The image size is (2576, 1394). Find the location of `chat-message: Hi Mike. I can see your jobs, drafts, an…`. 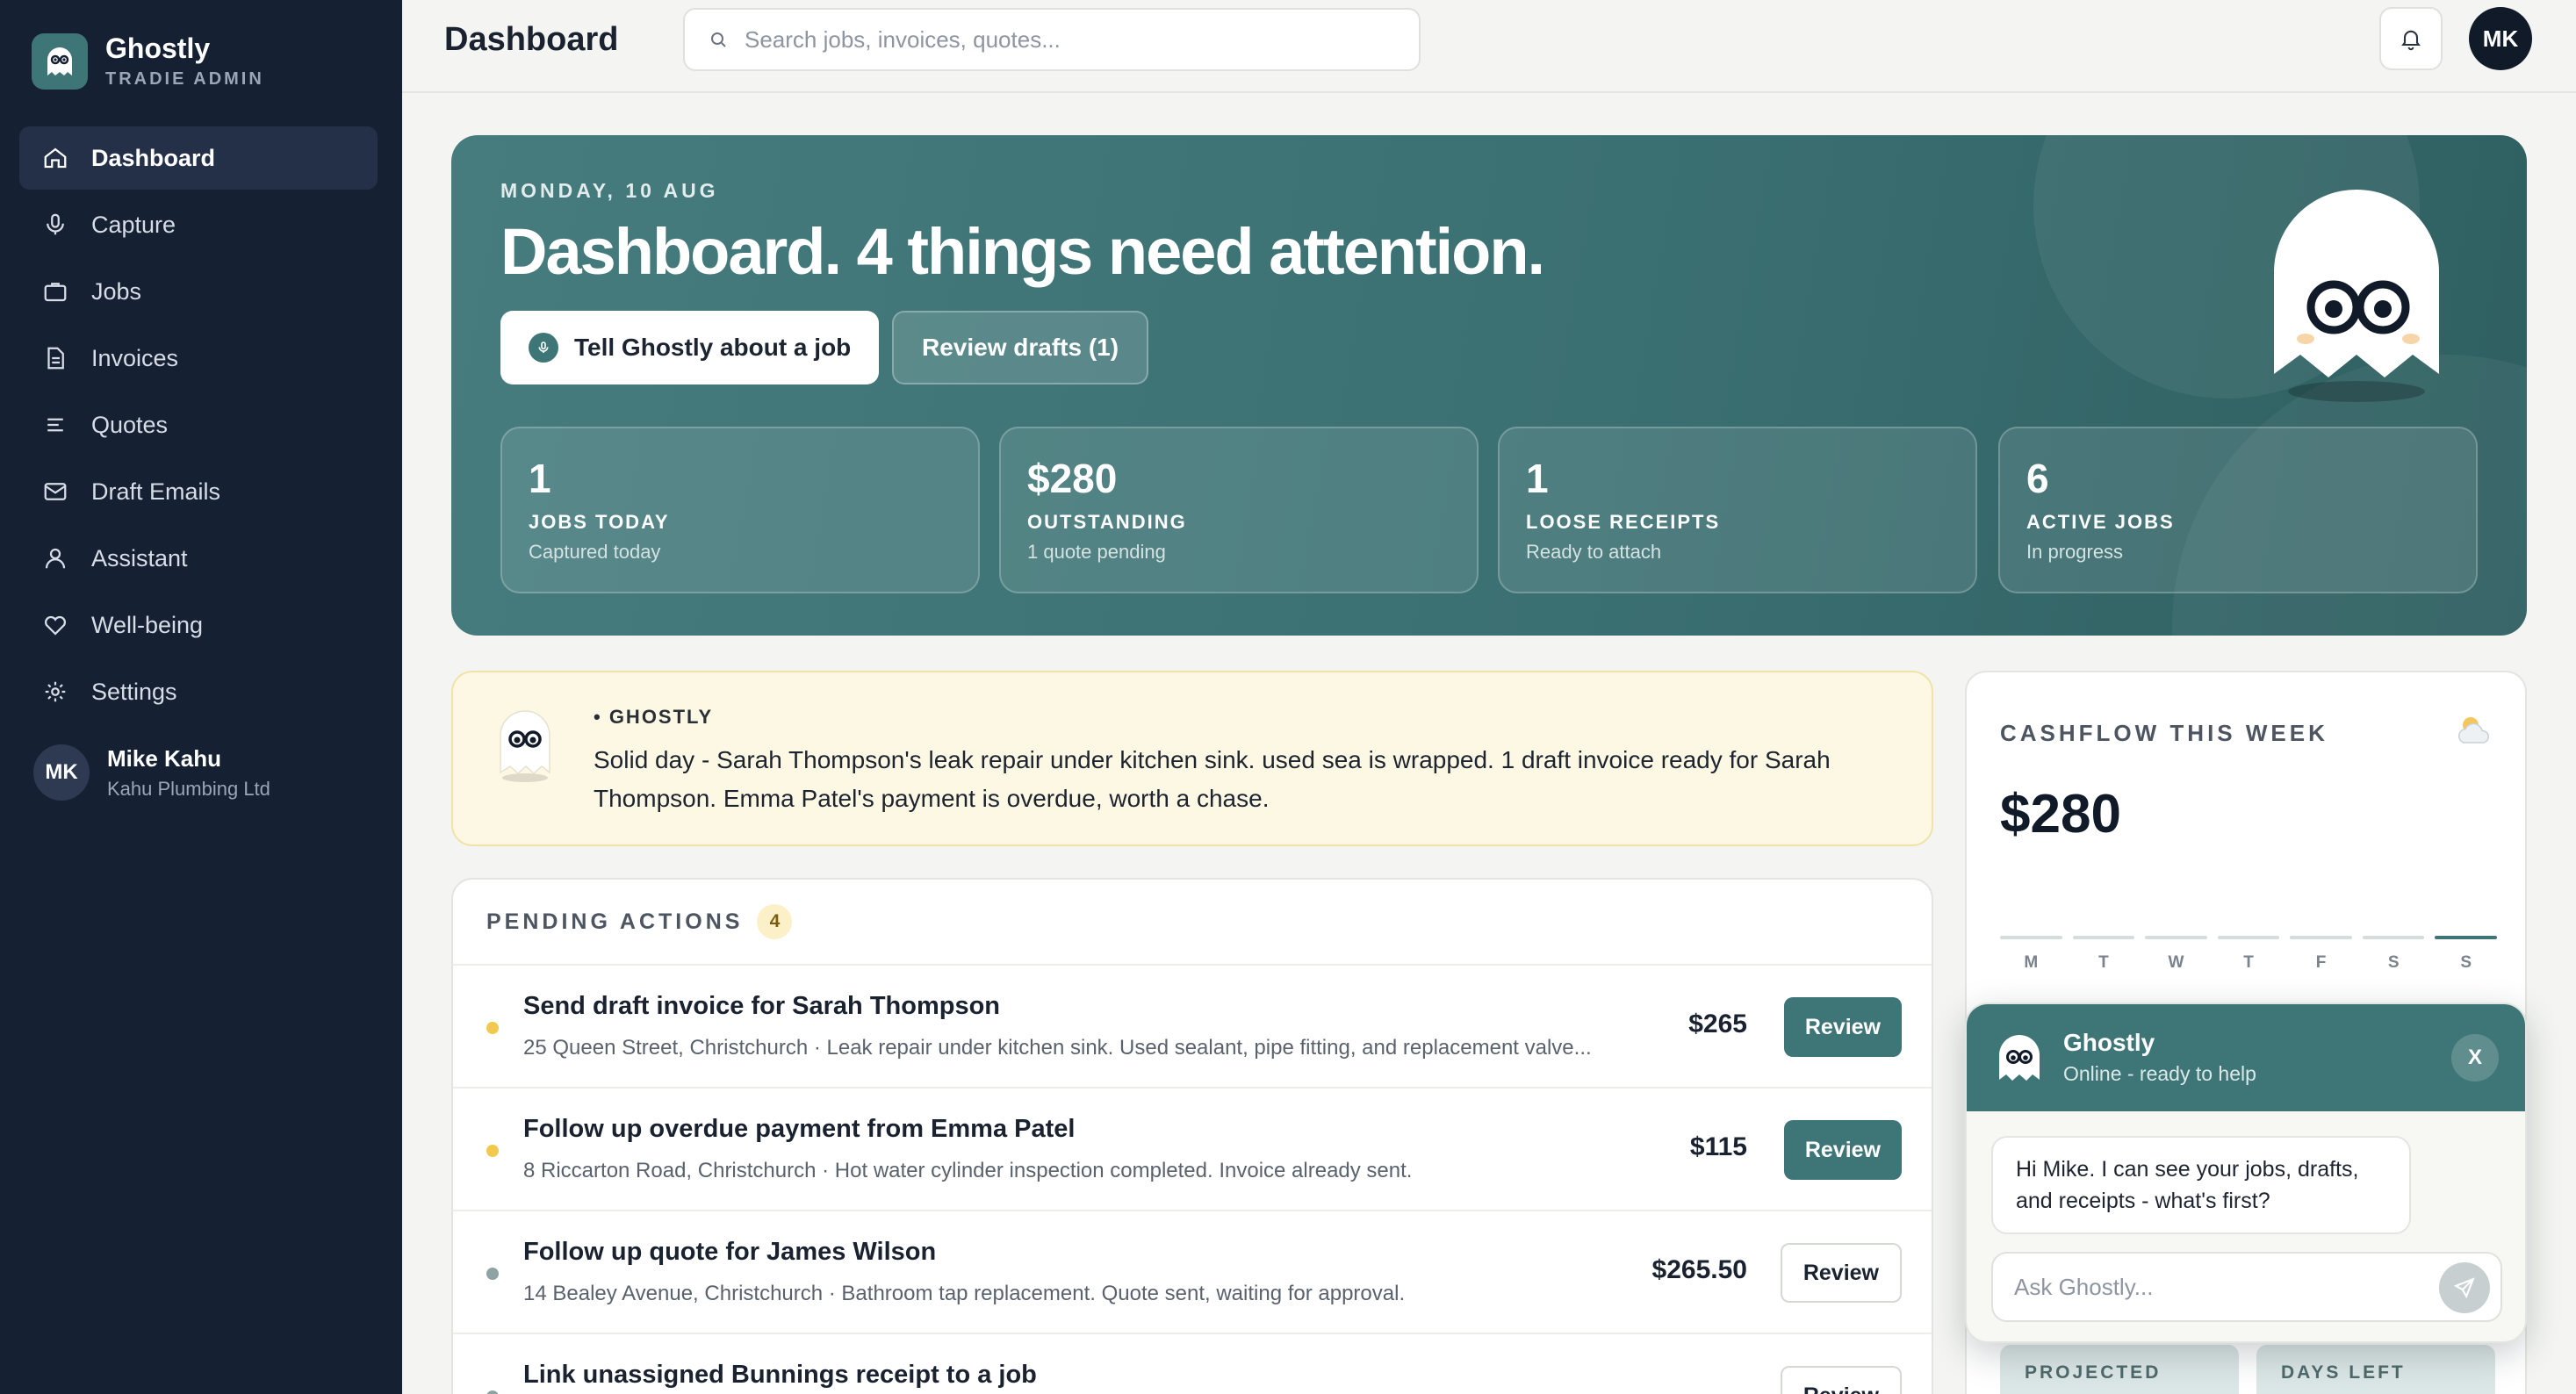

chat-message: Hi Mike. I can see your jobs, drafts, an… is located at coordinates (2201, 1185).